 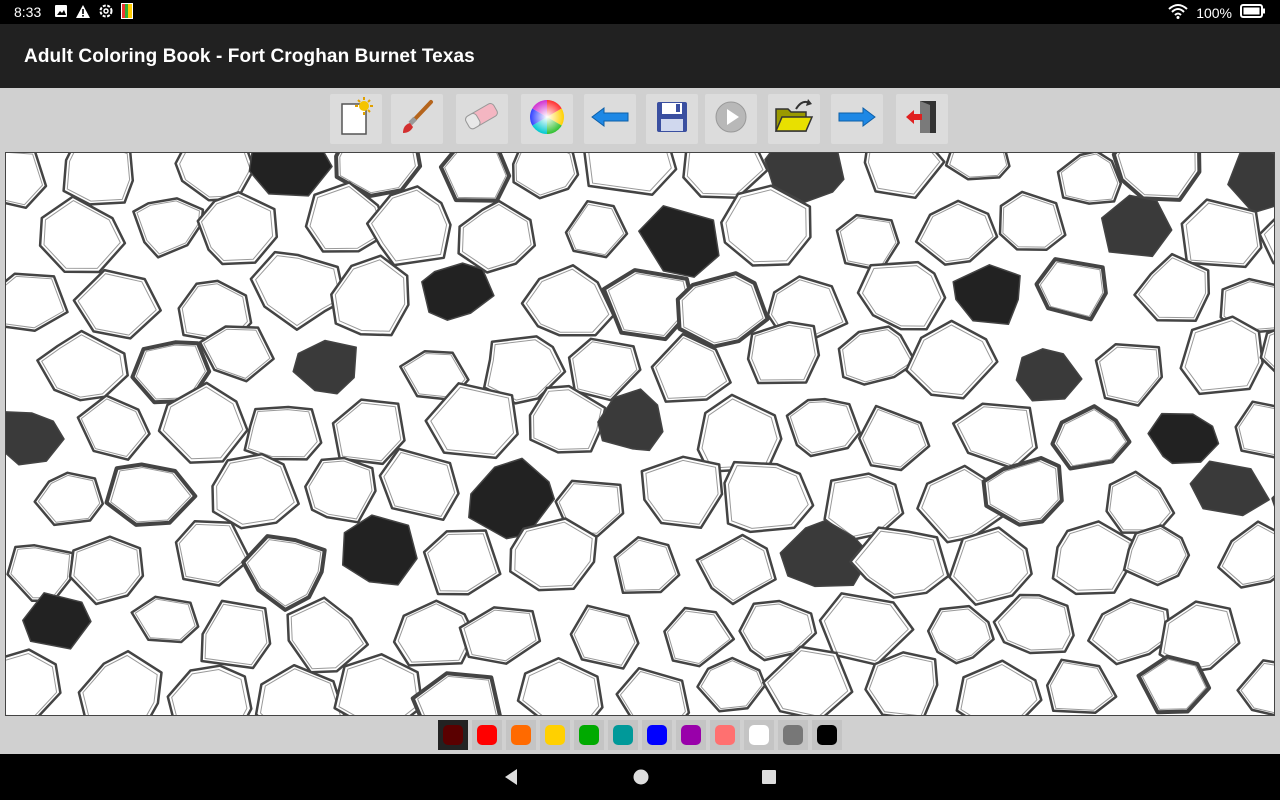 What do you see at coordinates (610, 119) in the screenshot?
I see `undo-button` at bounding box center [610, 119].